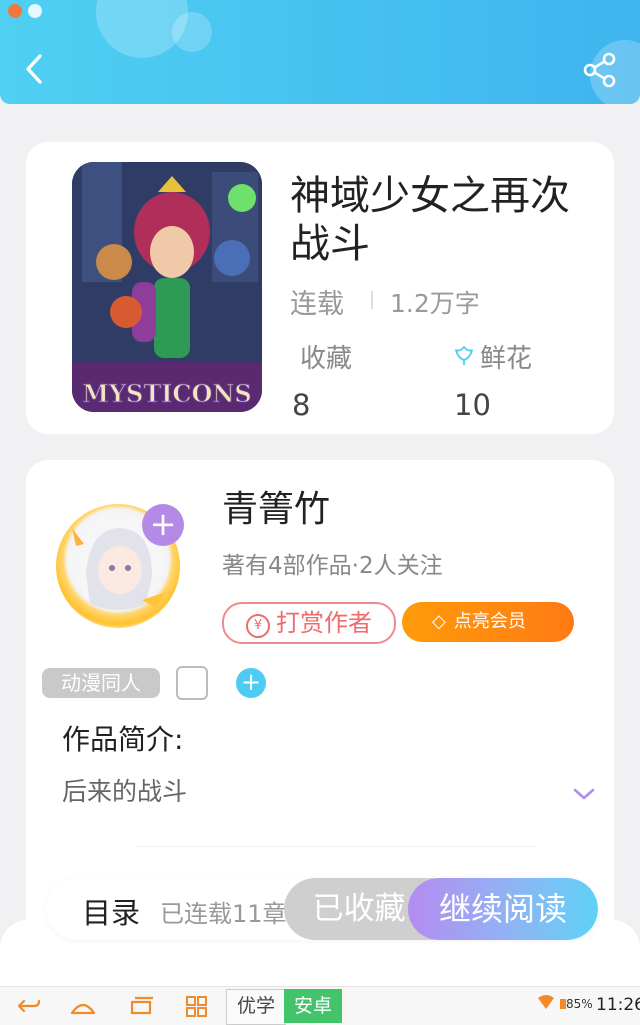  What do you see at coordinates (372, 300) in the screenshot?
I see `status-divider` at bounding box center [372, 300].